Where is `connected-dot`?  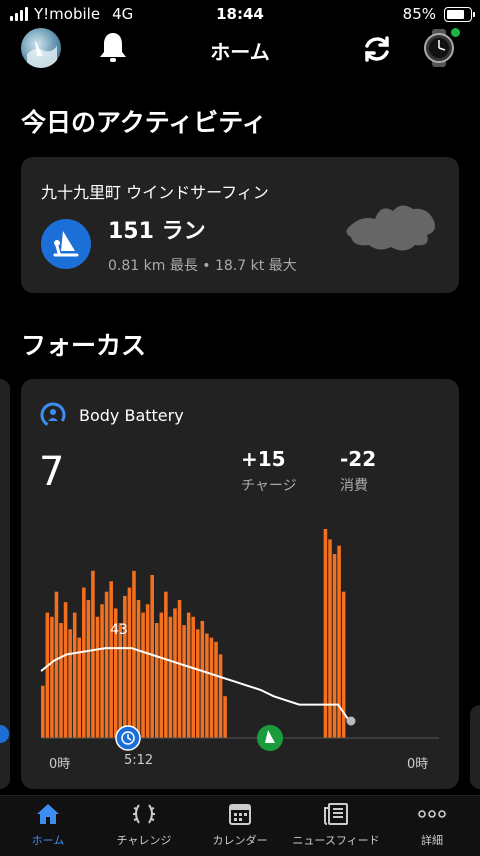 connected-dot is located at coordinates (455, 32).